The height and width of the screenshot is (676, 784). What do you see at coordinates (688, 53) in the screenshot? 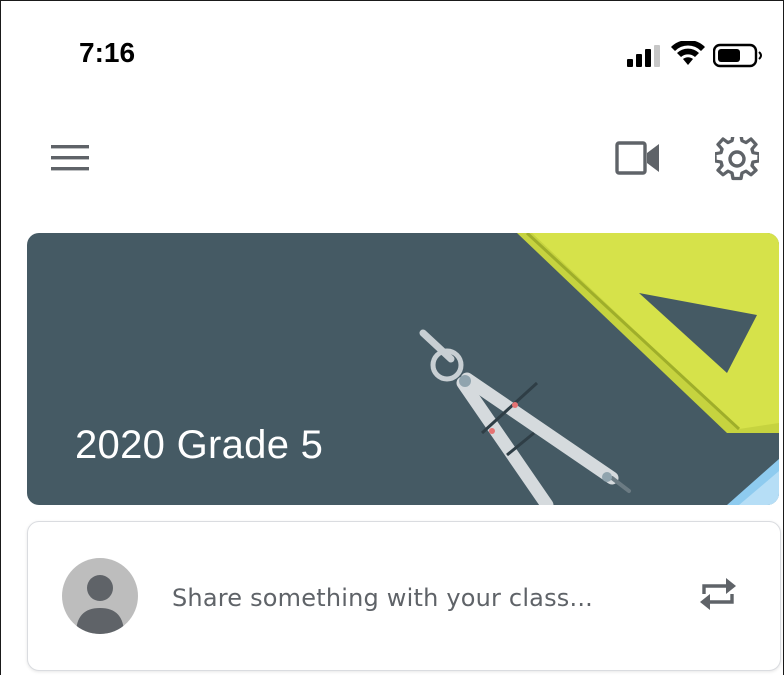
I see `wifi-icon` at bounding box center [688, 53].